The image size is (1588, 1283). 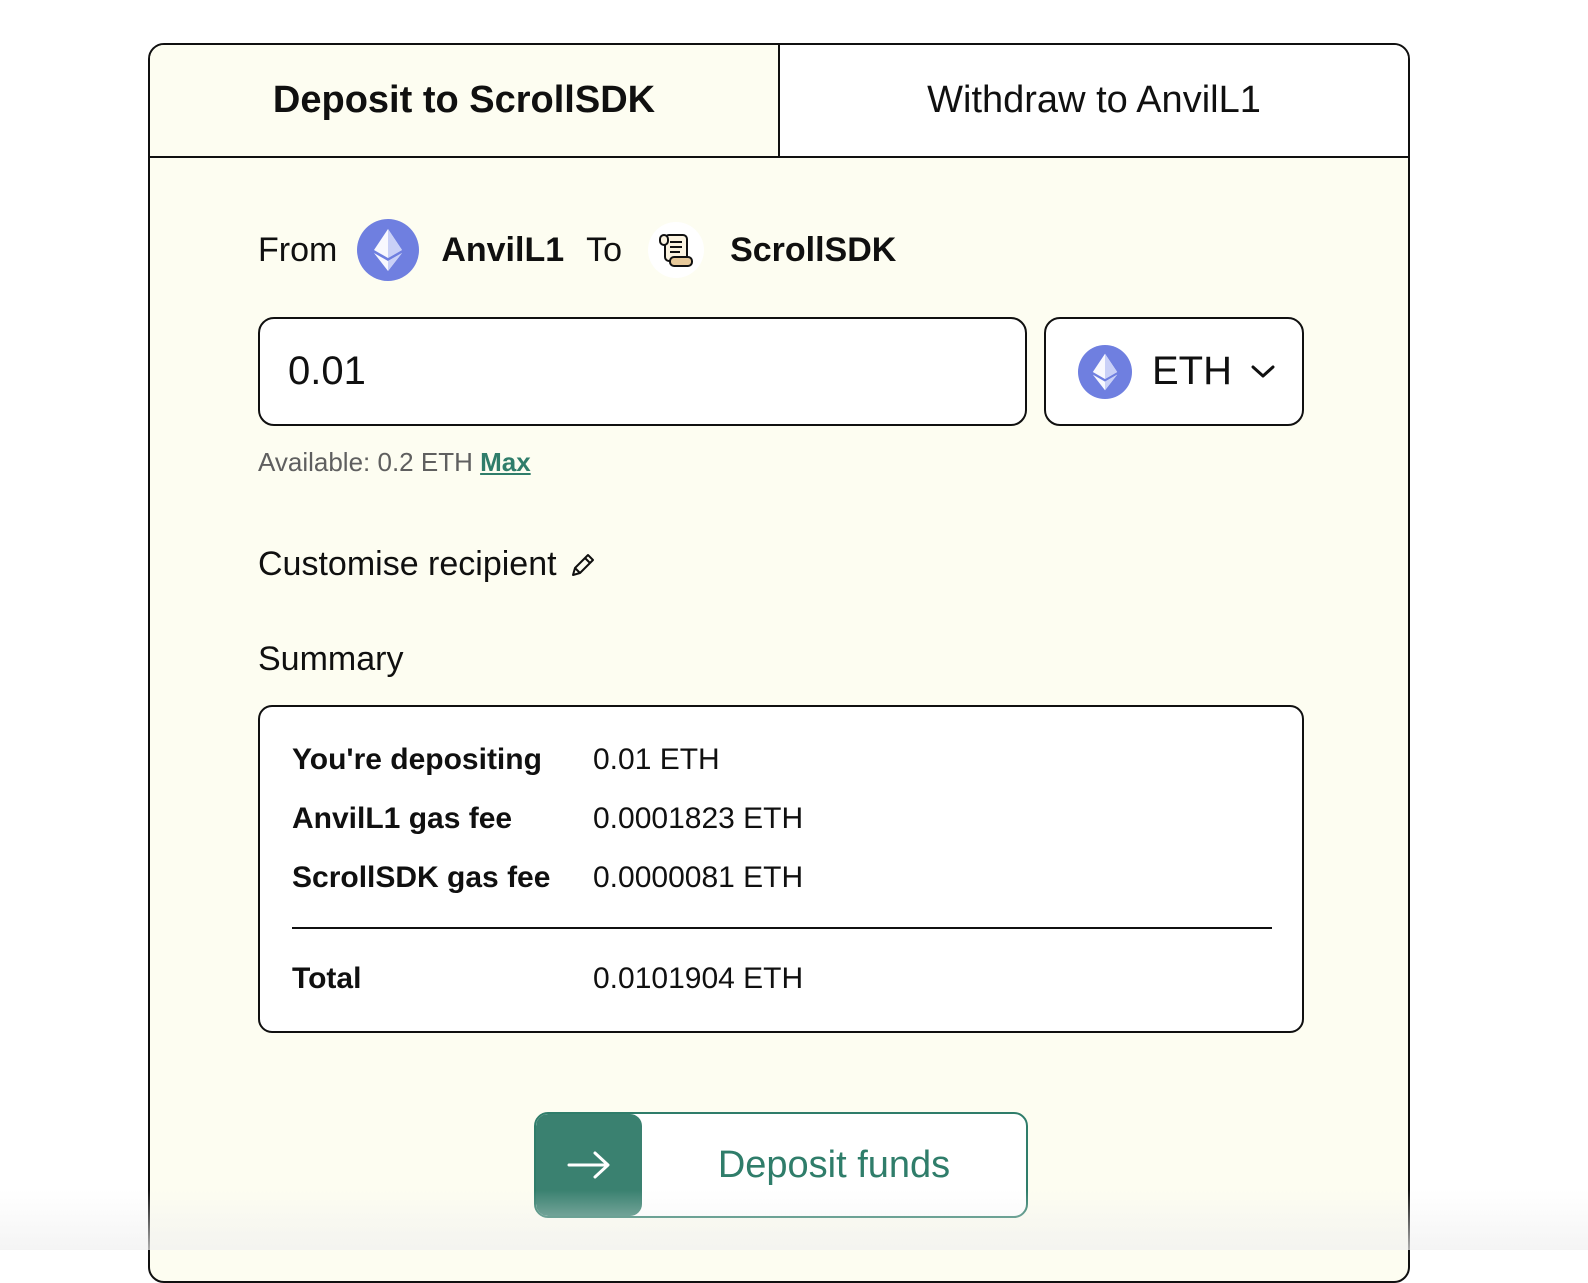 What do you see at coordinates (505, 462) in the screenshot?
I see `max-button: Max` at bounding box center [505, 462].